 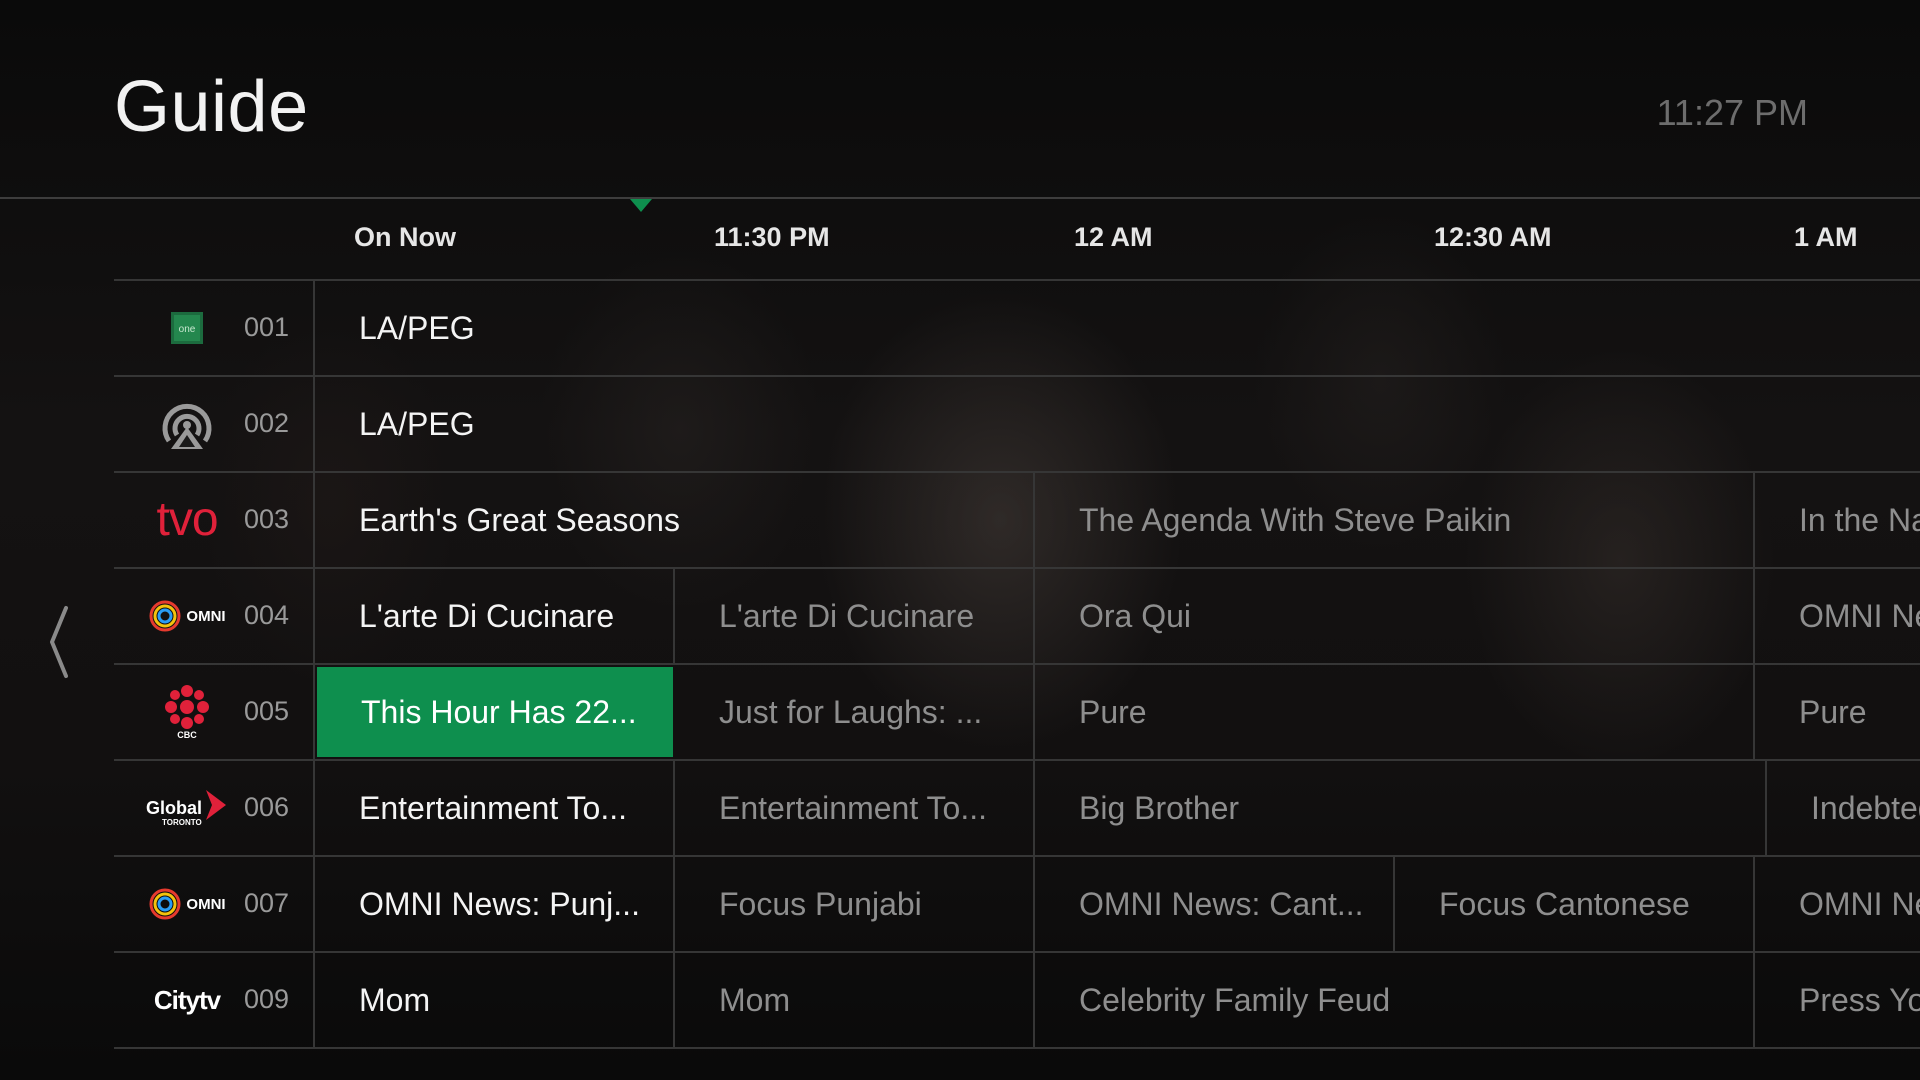 I want to click on time-slot-1230am: 12:30 AM, so click(x=1493, y=237).